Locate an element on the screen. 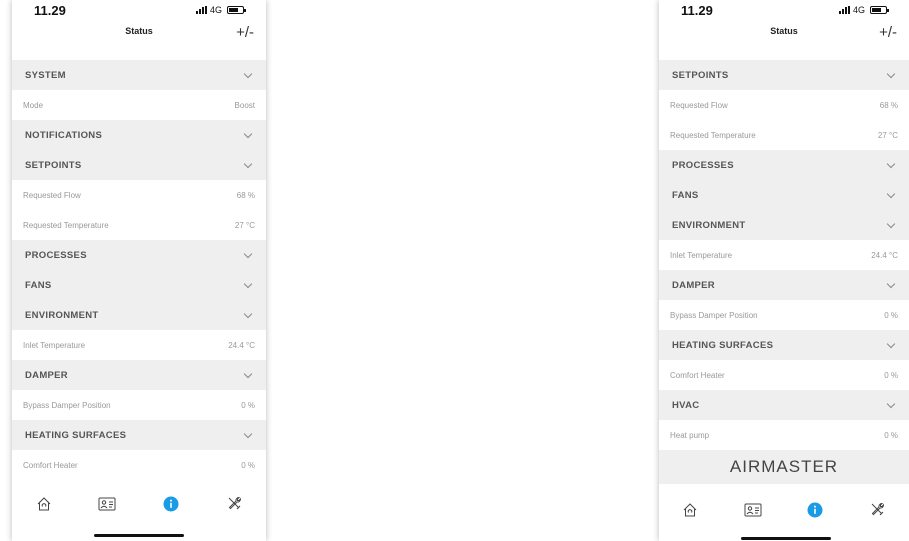 This screenshot has width=909, height=541. row-label: Heat pump is located at coordinates (690, 435).